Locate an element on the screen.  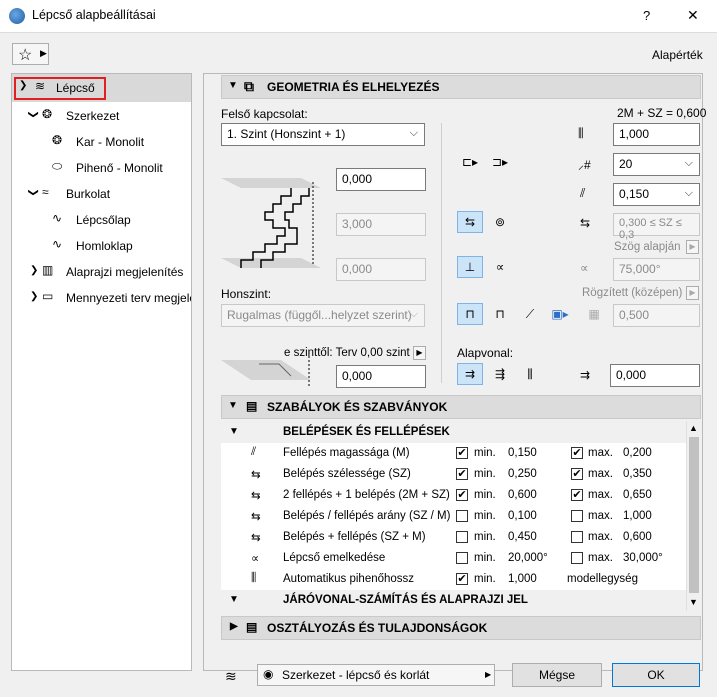
width-mode-icon: ⇆ is located at coordinates (470, 222).